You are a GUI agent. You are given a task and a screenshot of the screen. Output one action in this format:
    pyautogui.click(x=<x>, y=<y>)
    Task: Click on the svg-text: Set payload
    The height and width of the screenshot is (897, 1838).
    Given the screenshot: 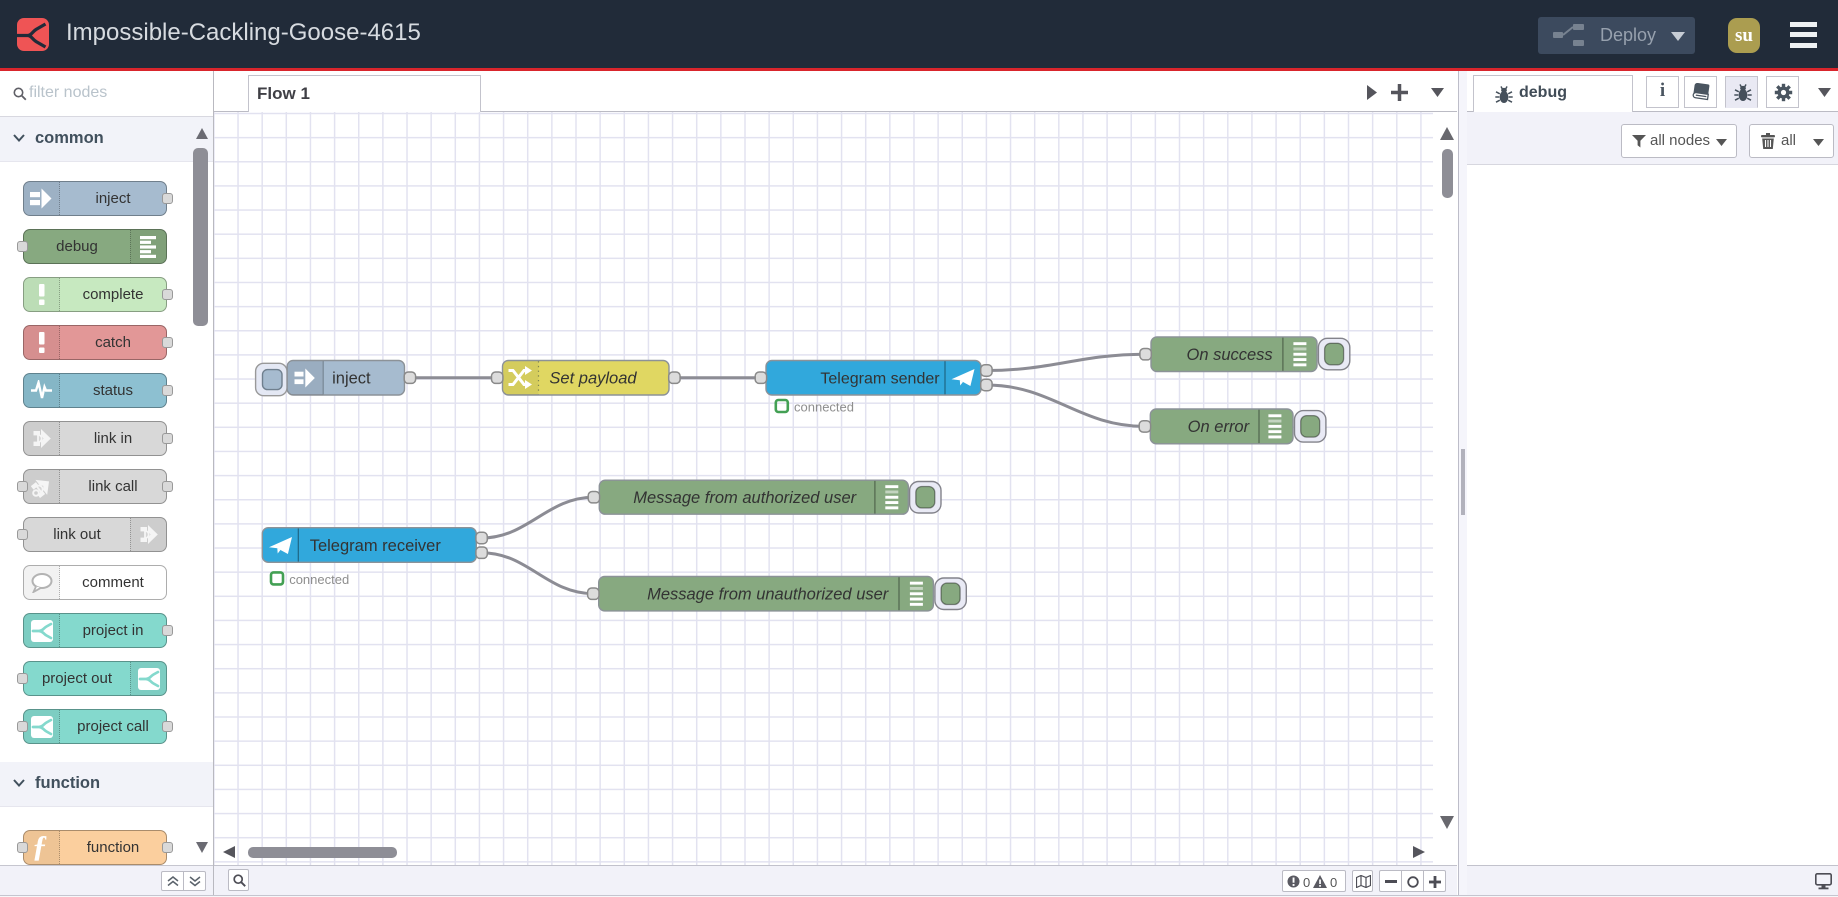 What is the action you would take?
    pyautogui.click(x=593, y=379)
    